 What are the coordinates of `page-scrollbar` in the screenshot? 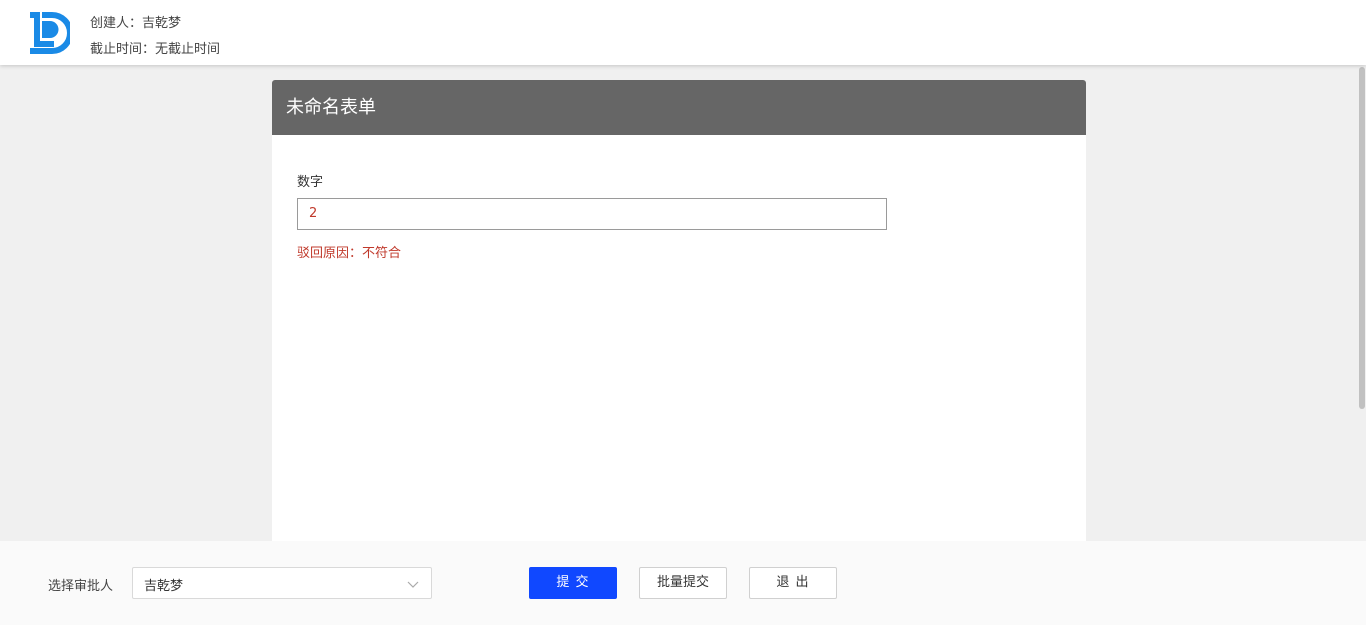 It's located at (1362, 303).